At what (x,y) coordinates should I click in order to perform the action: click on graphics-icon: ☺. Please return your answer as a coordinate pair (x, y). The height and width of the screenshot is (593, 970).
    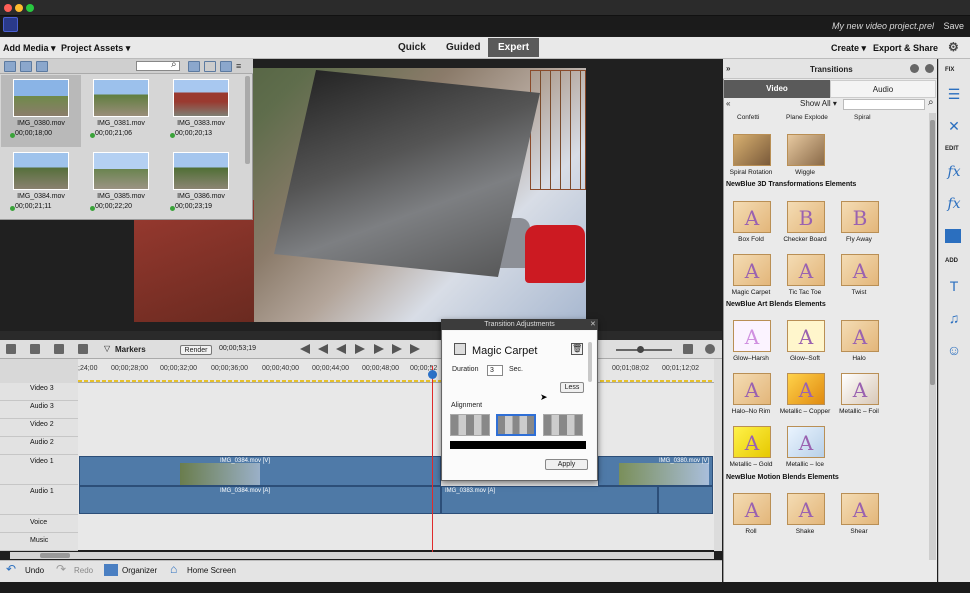
    Looking at the image, I should click on (954, 350).